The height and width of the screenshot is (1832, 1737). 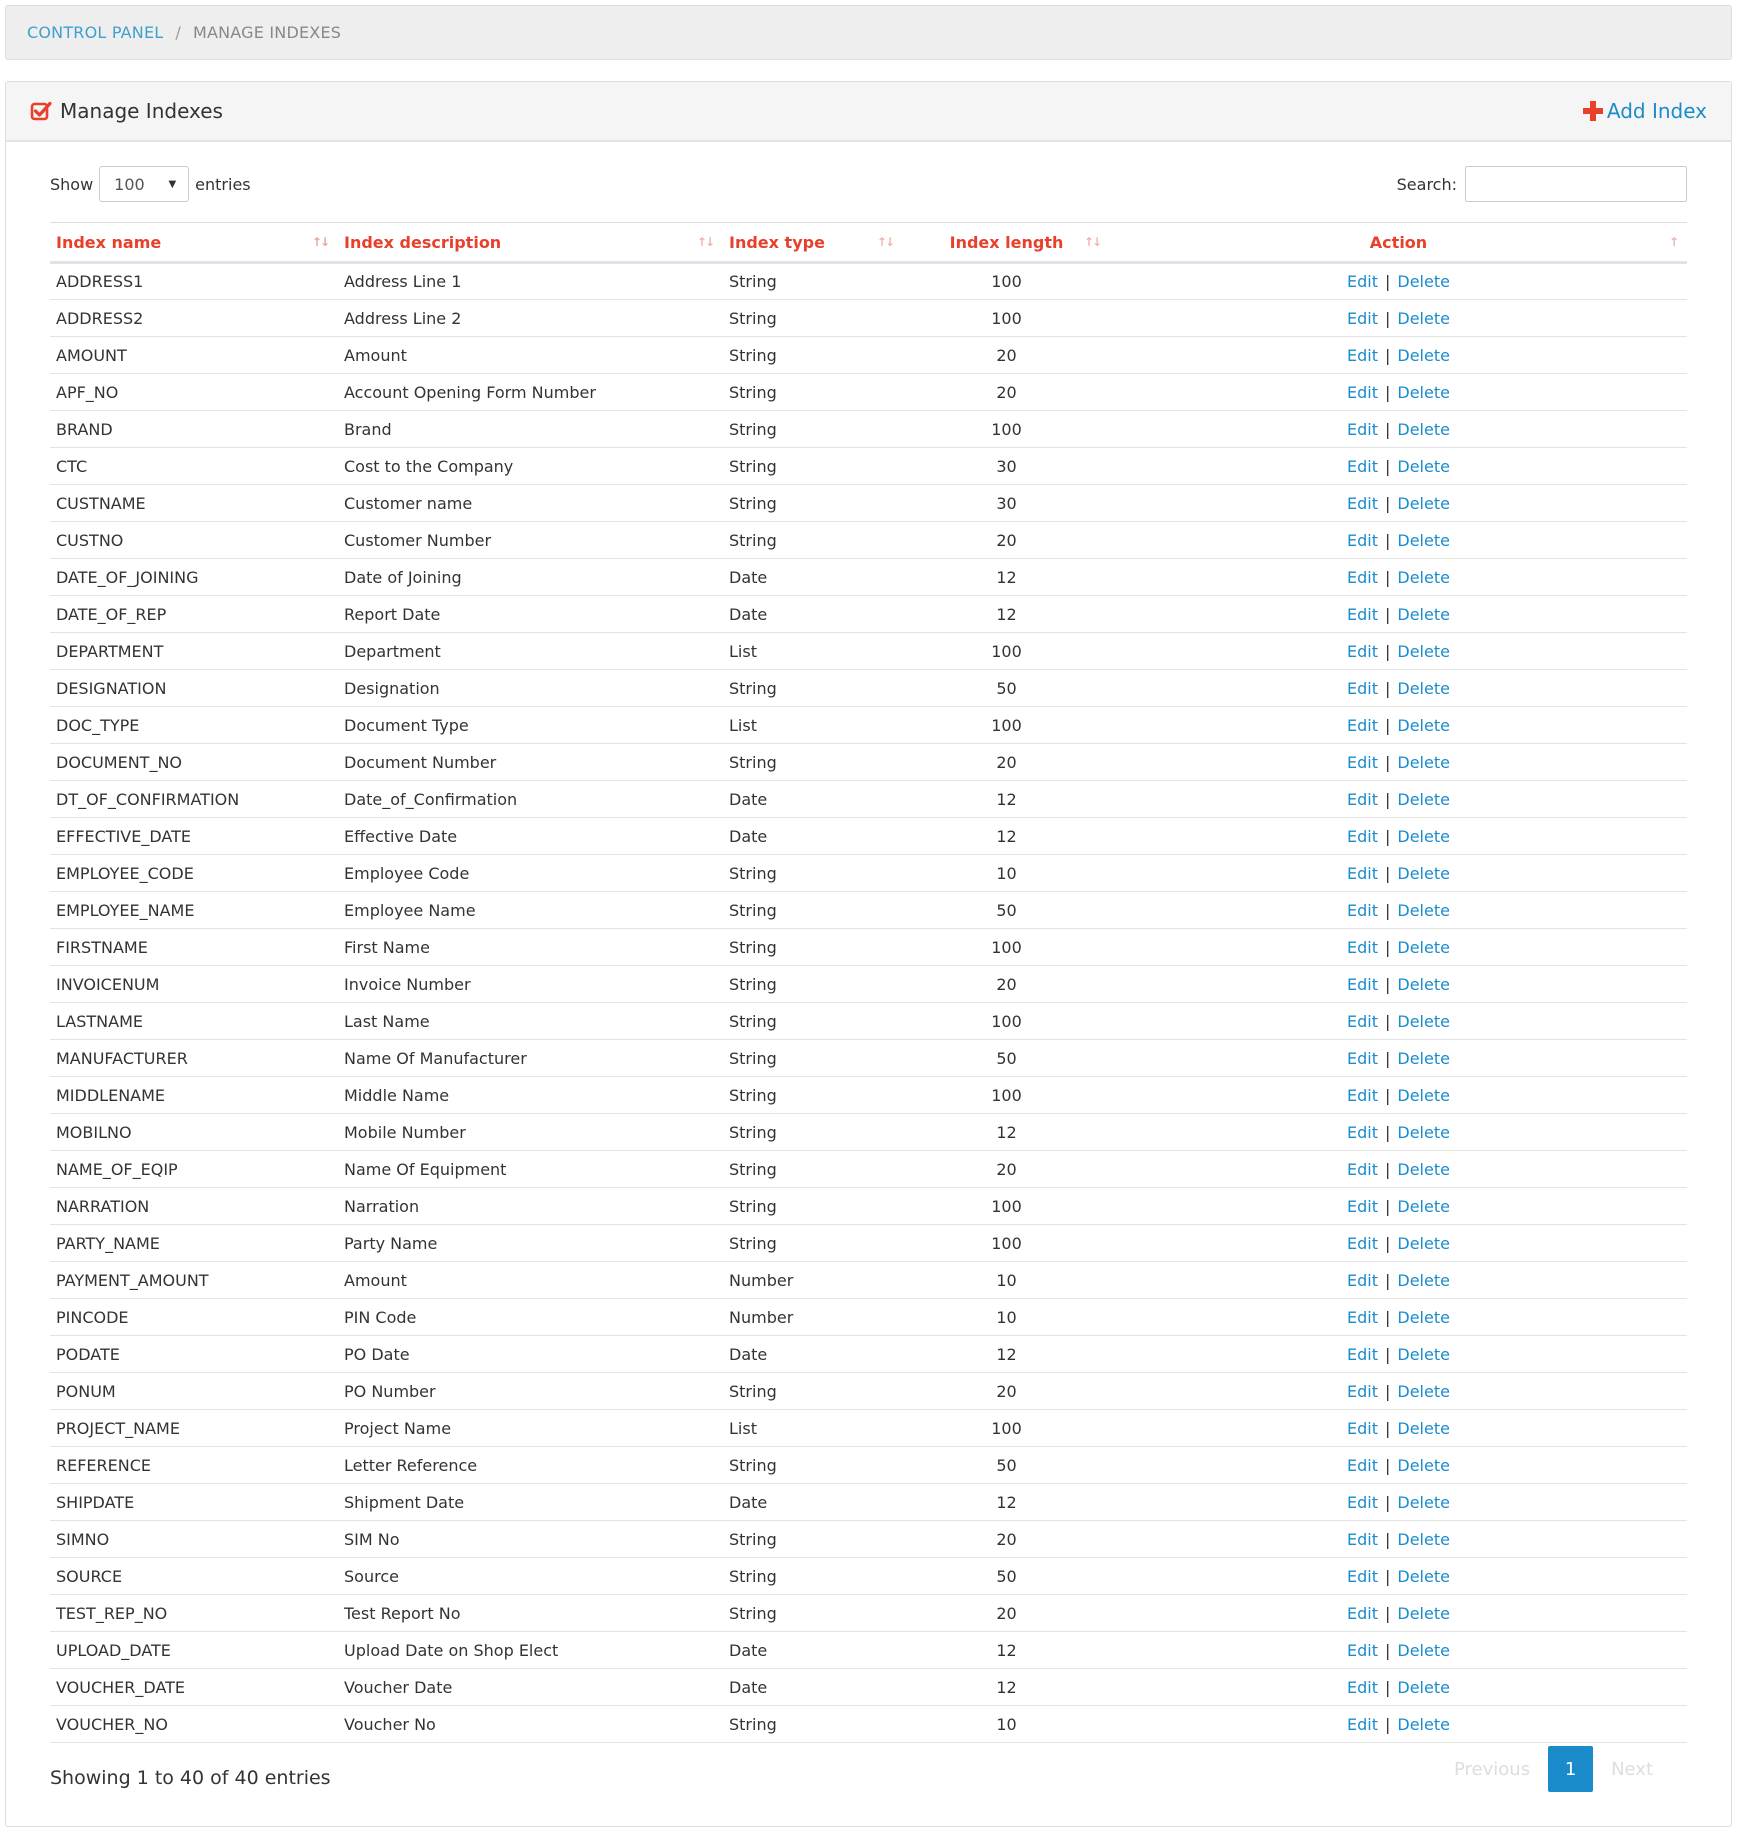 What do you see at coordinates (1644, 111) in the screenshot?
I see `add-index-button: Add Index` at bounding box center [1644, 111].